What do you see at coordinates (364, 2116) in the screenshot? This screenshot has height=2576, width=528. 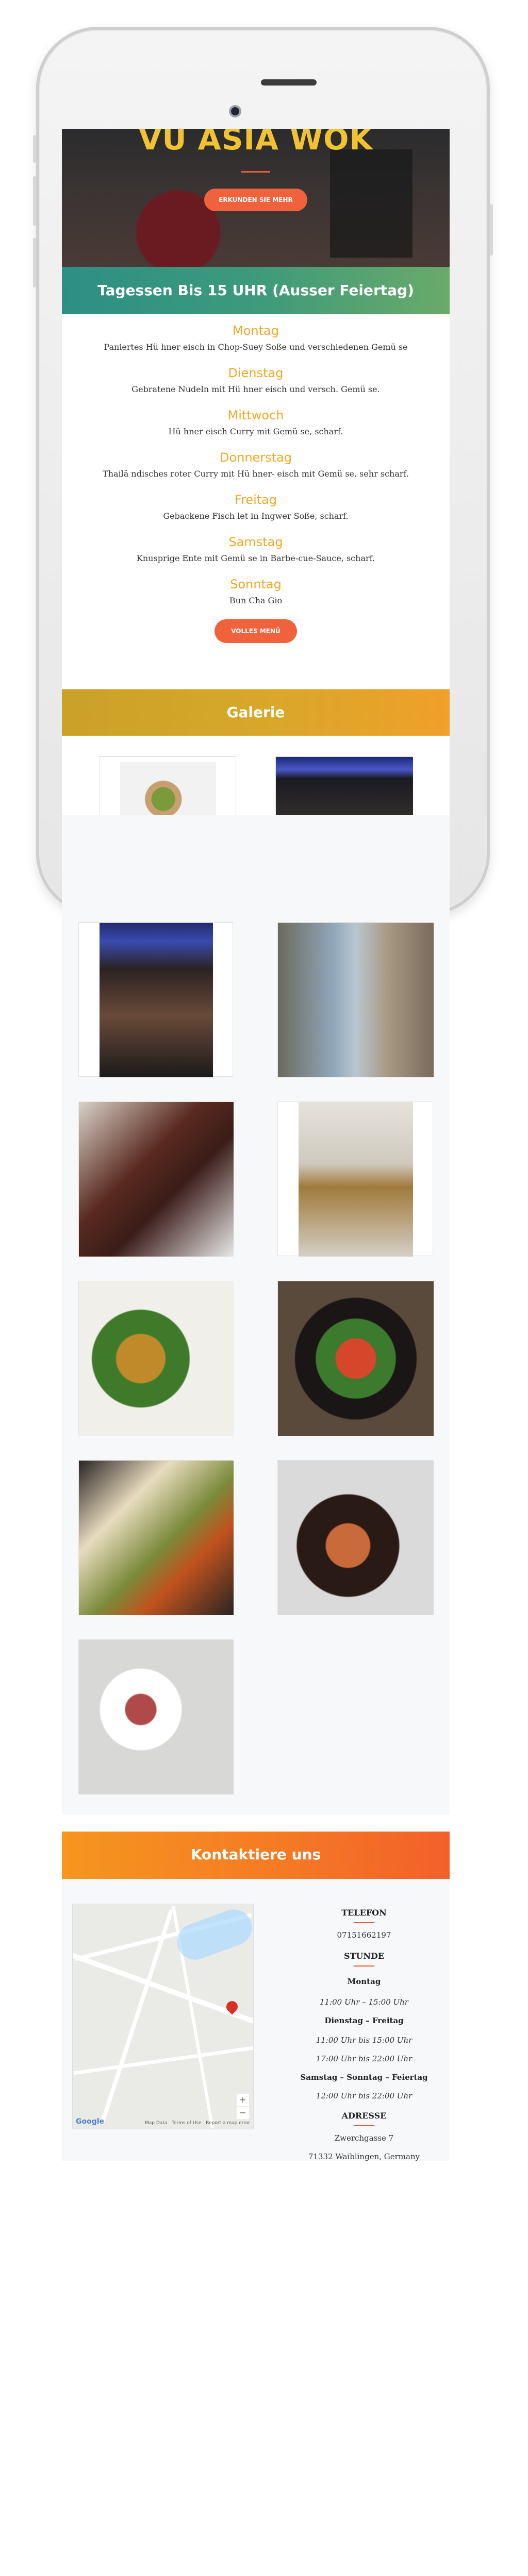 I see `address-label: ADRESSE` at bounding box center [364, 2116].